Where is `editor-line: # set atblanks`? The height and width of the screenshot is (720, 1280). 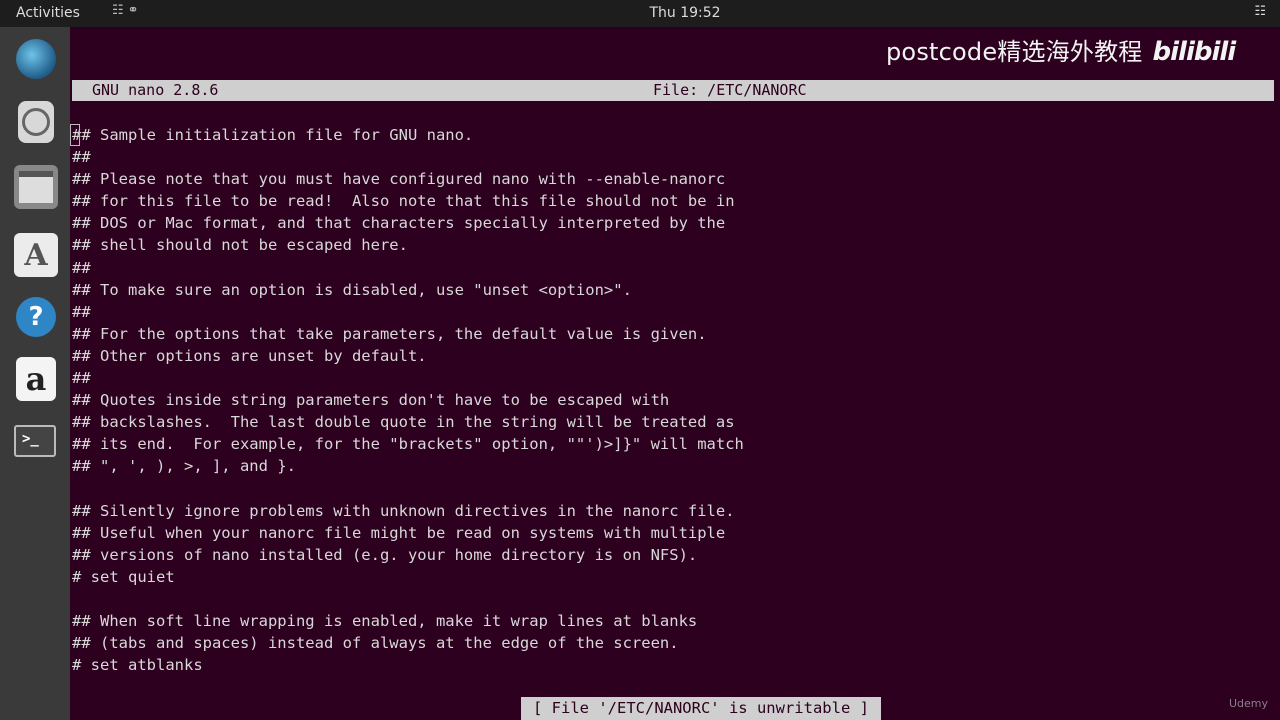
editor-line: # set atblanks is located at coordinates (673, 665).